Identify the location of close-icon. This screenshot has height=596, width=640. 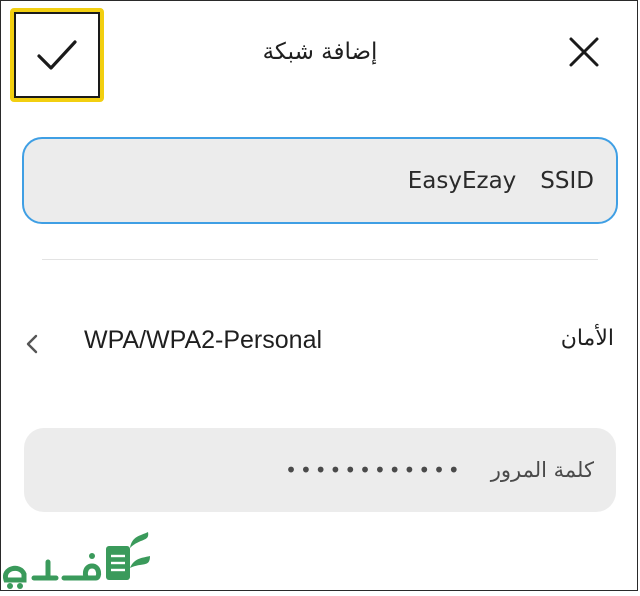
(584, 52).